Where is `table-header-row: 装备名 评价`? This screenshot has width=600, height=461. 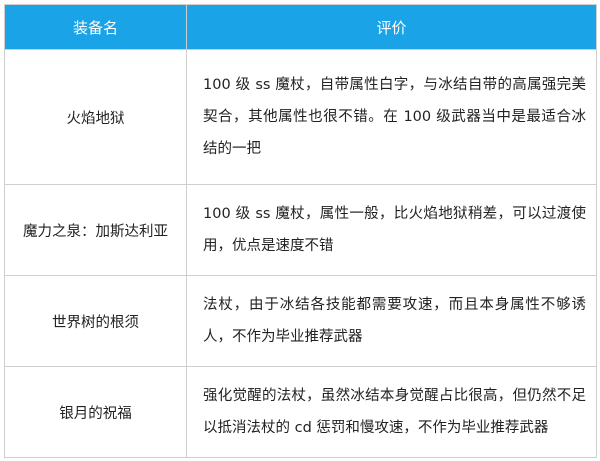 table-header-row: 装备名 评价 is located at coordinates (300, 27).